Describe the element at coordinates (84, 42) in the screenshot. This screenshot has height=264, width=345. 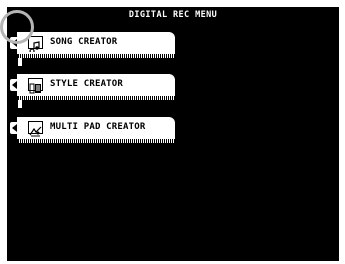
I see `song-creator-label: SONG CREATOR` at that location.